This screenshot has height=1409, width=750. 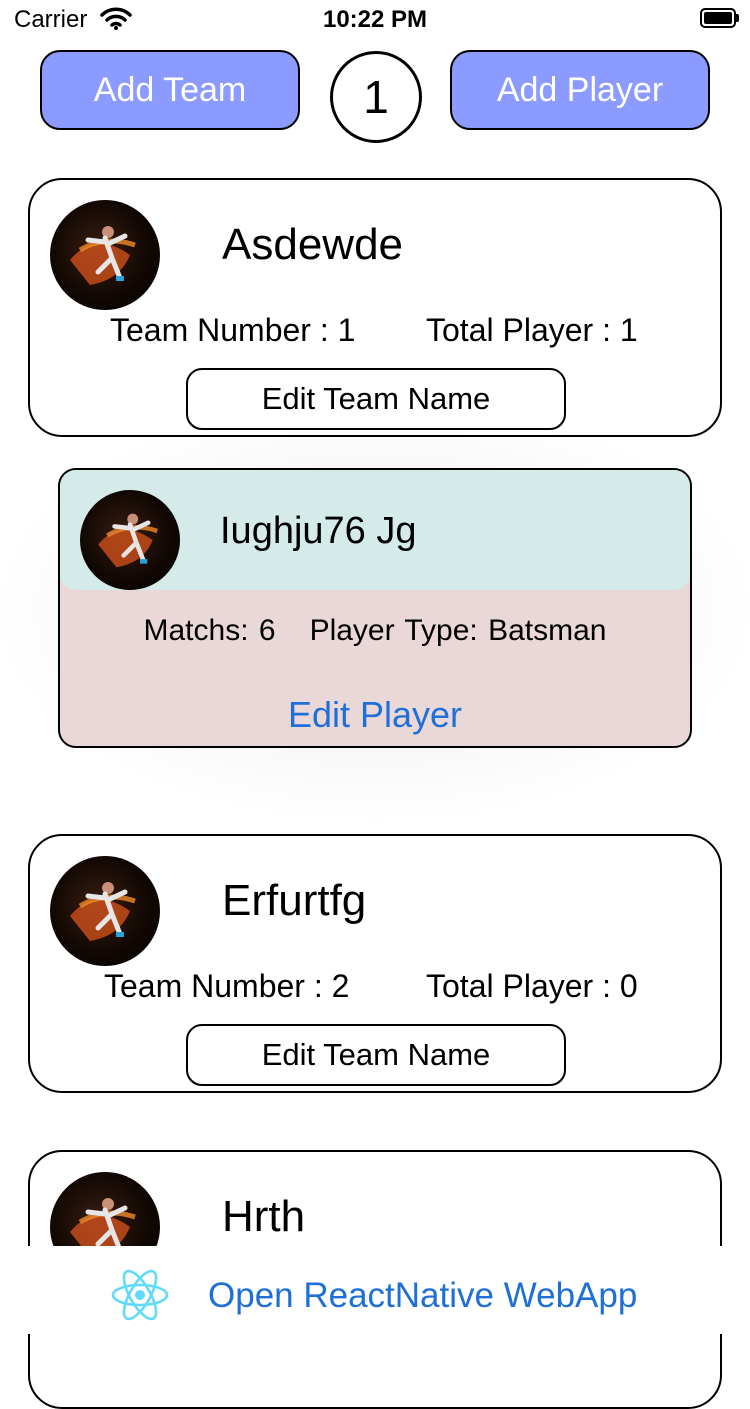 I want to click on open-webapp-link: Open ReactNative WebApp, so click(x=422, y=1296).